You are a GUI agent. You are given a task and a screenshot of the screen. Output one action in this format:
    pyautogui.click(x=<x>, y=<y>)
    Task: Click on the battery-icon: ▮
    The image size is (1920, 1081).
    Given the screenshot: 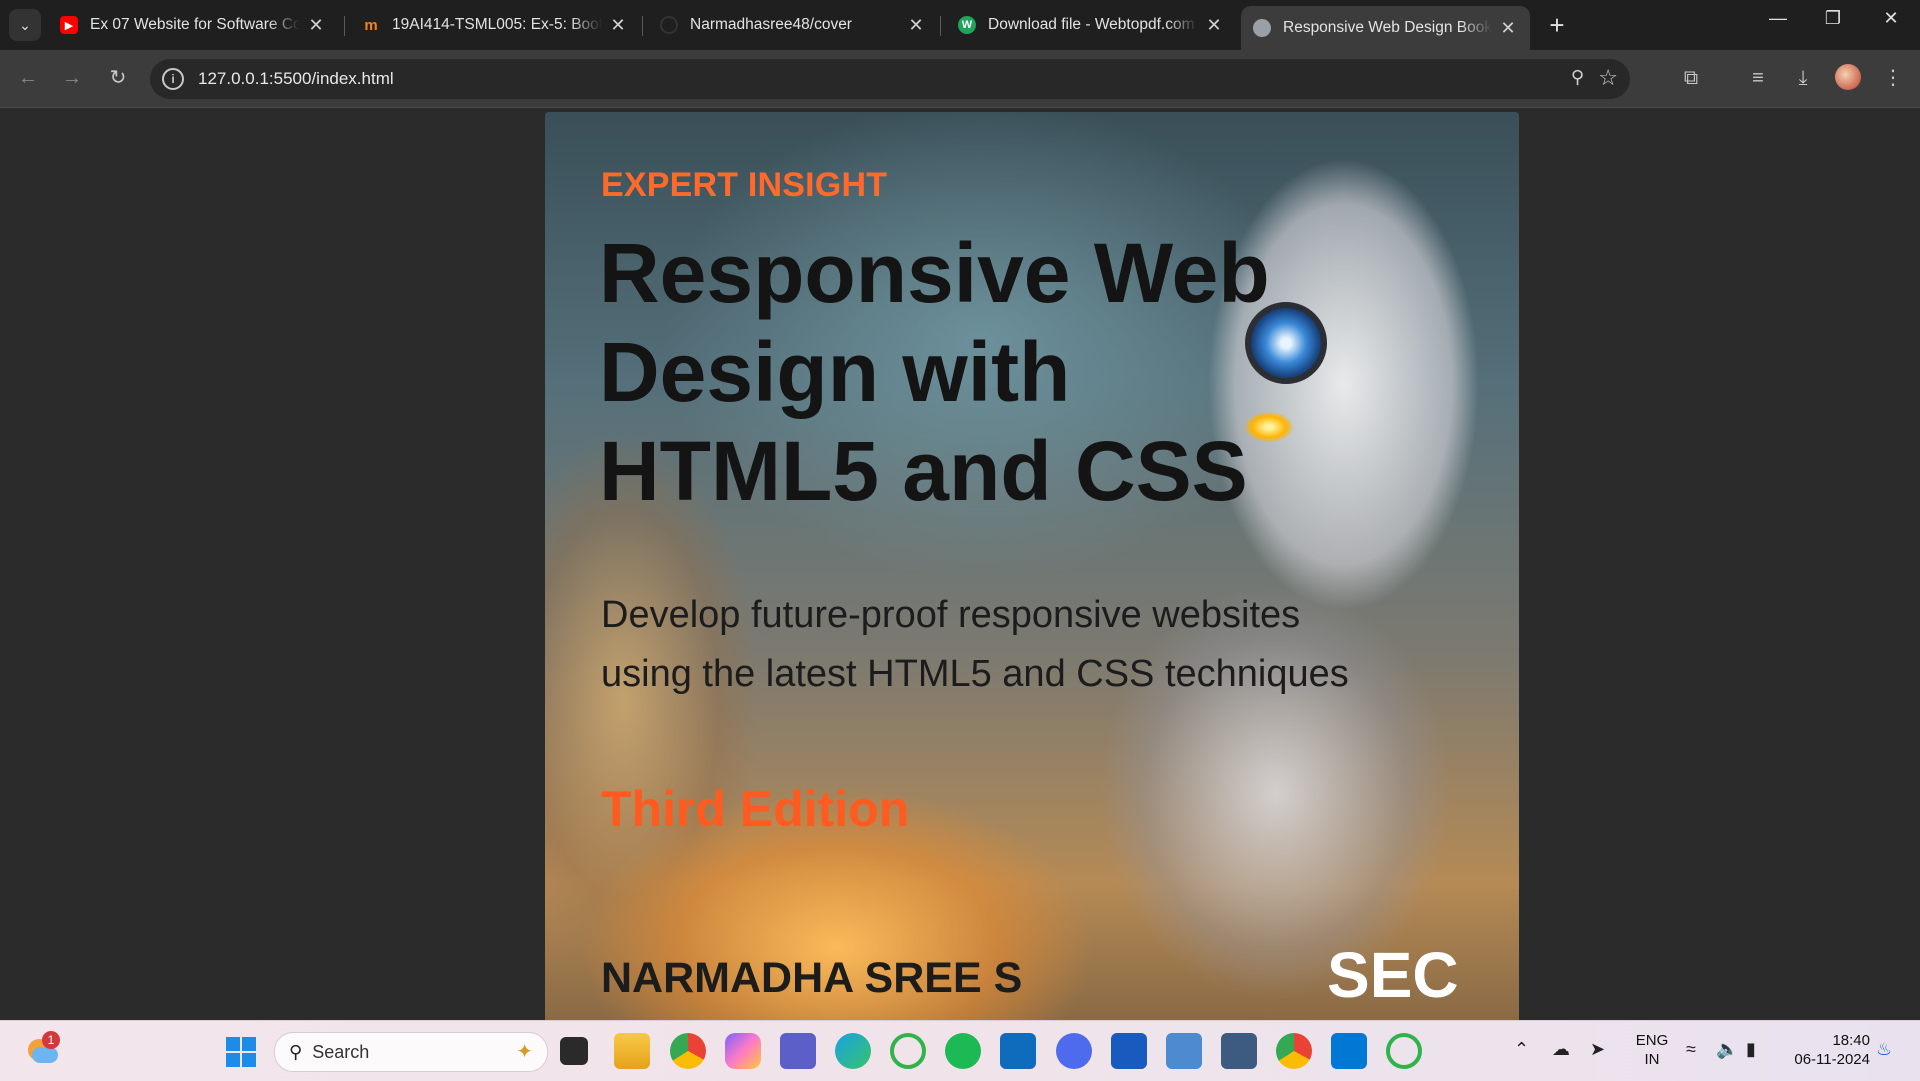 What is the action you would take?
    pyautogui.click(x=1751, y=1049)
    